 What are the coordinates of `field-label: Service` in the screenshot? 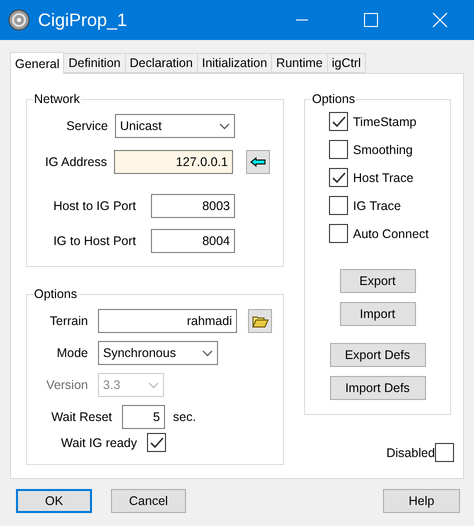 It's located at (87, 126).